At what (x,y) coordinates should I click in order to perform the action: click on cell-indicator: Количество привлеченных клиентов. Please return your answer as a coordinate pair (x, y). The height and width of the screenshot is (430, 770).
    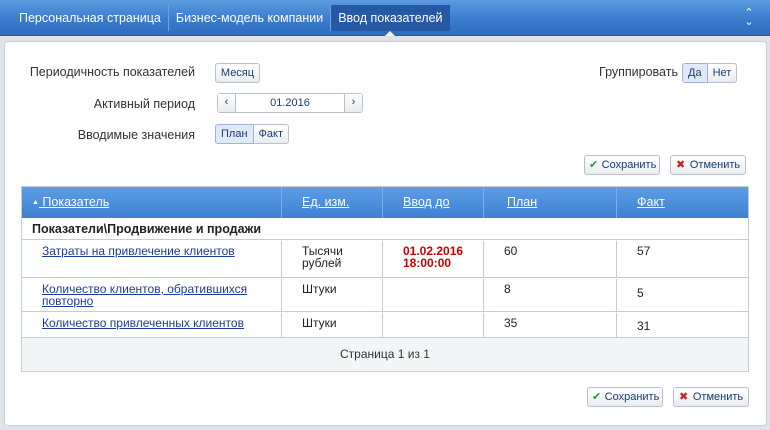
    Looking at the image, I should click on (152, 325).